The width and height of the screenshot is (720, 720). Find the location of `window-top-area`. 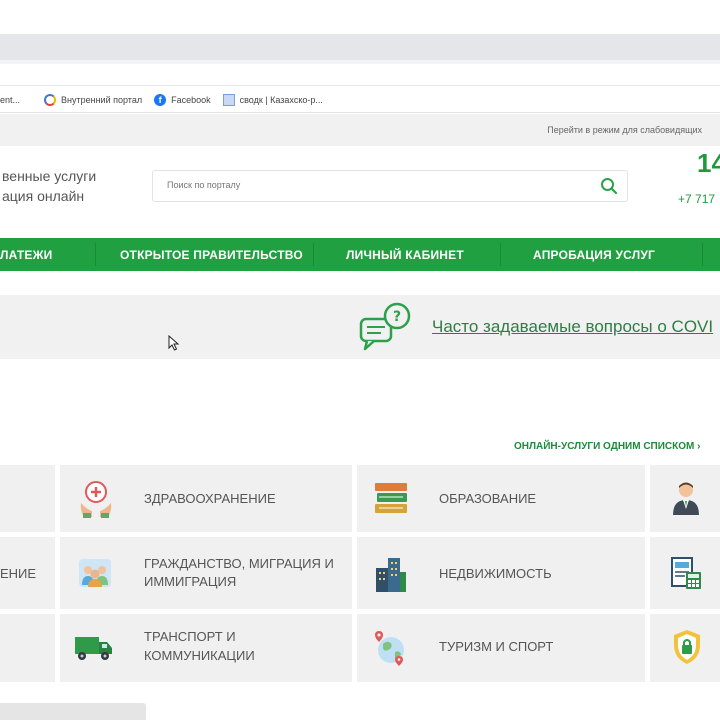

window-top-area is located at coordinates (360, 17).